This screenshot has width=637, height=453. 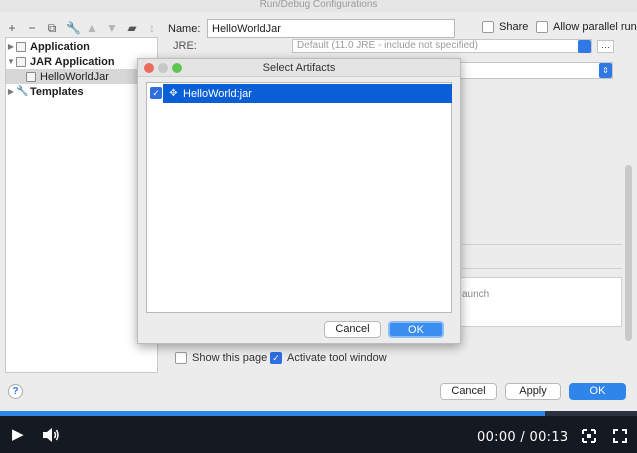 What do you see at coordinates (31, 76) in the screenshot?
I see `jar-config-icon` at bounding box center [31, 76].